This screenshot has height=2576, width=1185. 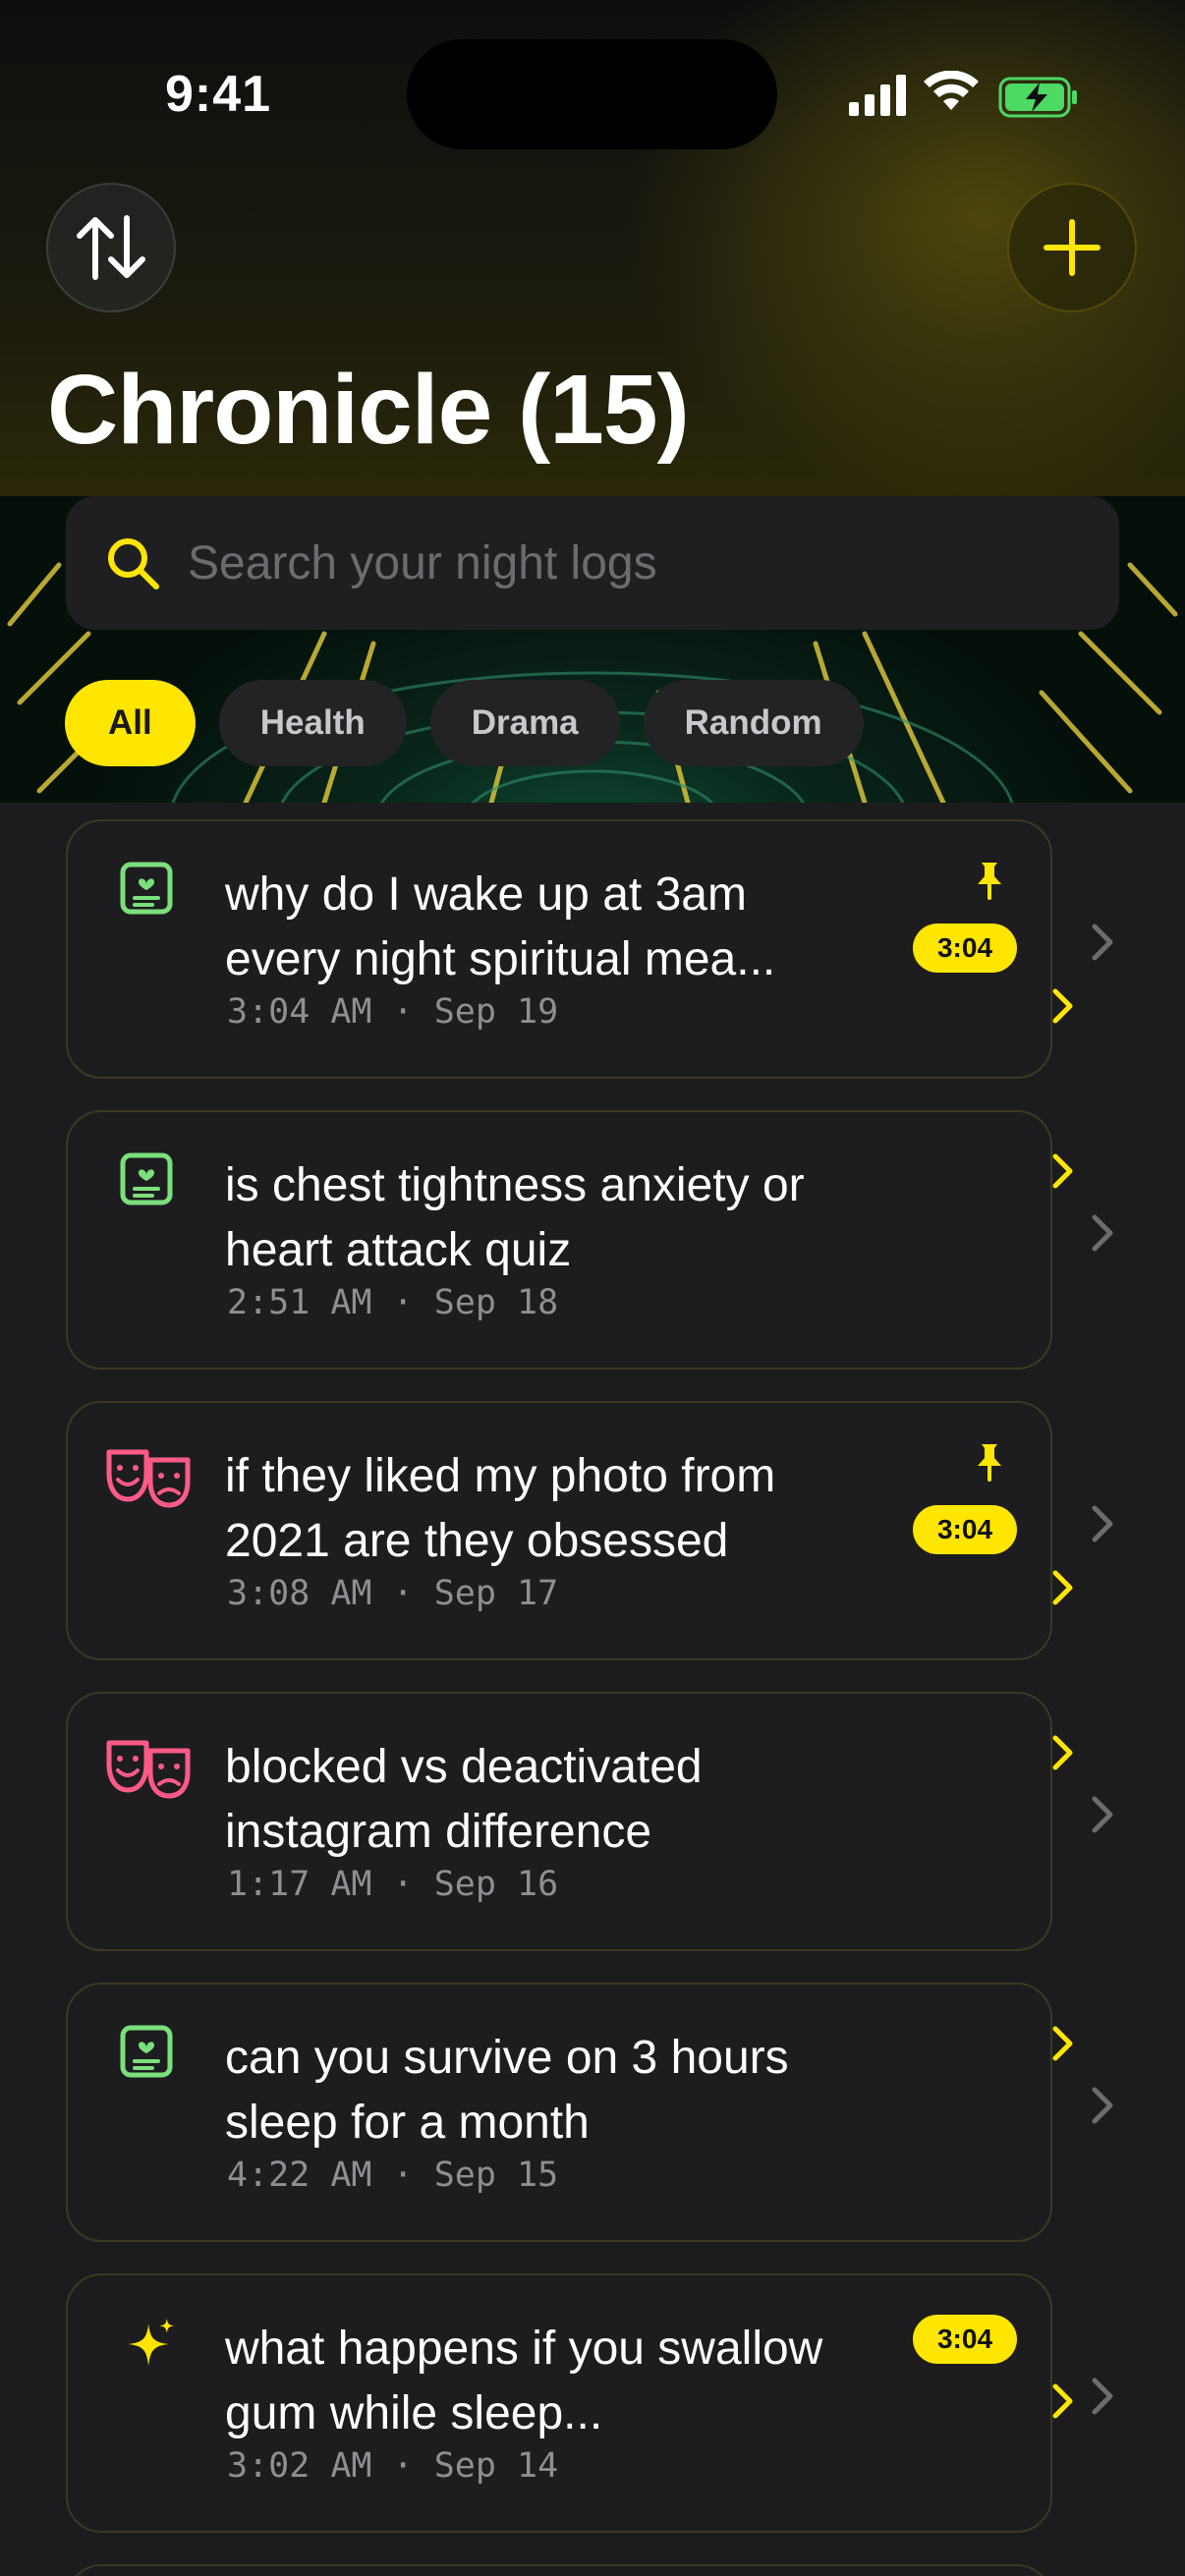 What do you see at coordinates (393, 1593) in the screenshot?
I see `log-meta: 3:08 AM · Sep 17` at bounding box center [393, 1593].